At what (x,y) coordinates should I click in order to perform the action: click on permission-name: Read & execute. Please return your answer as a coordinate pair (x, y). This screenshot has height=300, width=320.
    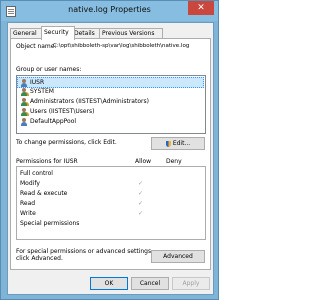
    Looking at the image, I should click on (44, 193).